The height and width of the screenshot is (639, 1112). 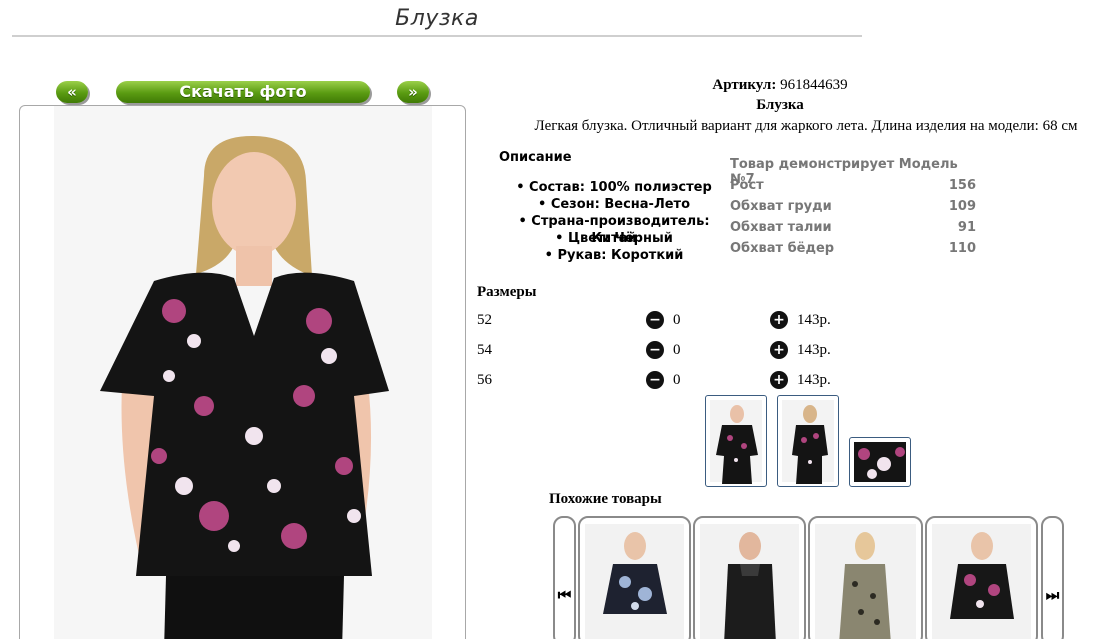 What do you see at coordinates (962, 206) in the screenshot?
I see `model-row-value: 109` at bounding box center [962, 206].